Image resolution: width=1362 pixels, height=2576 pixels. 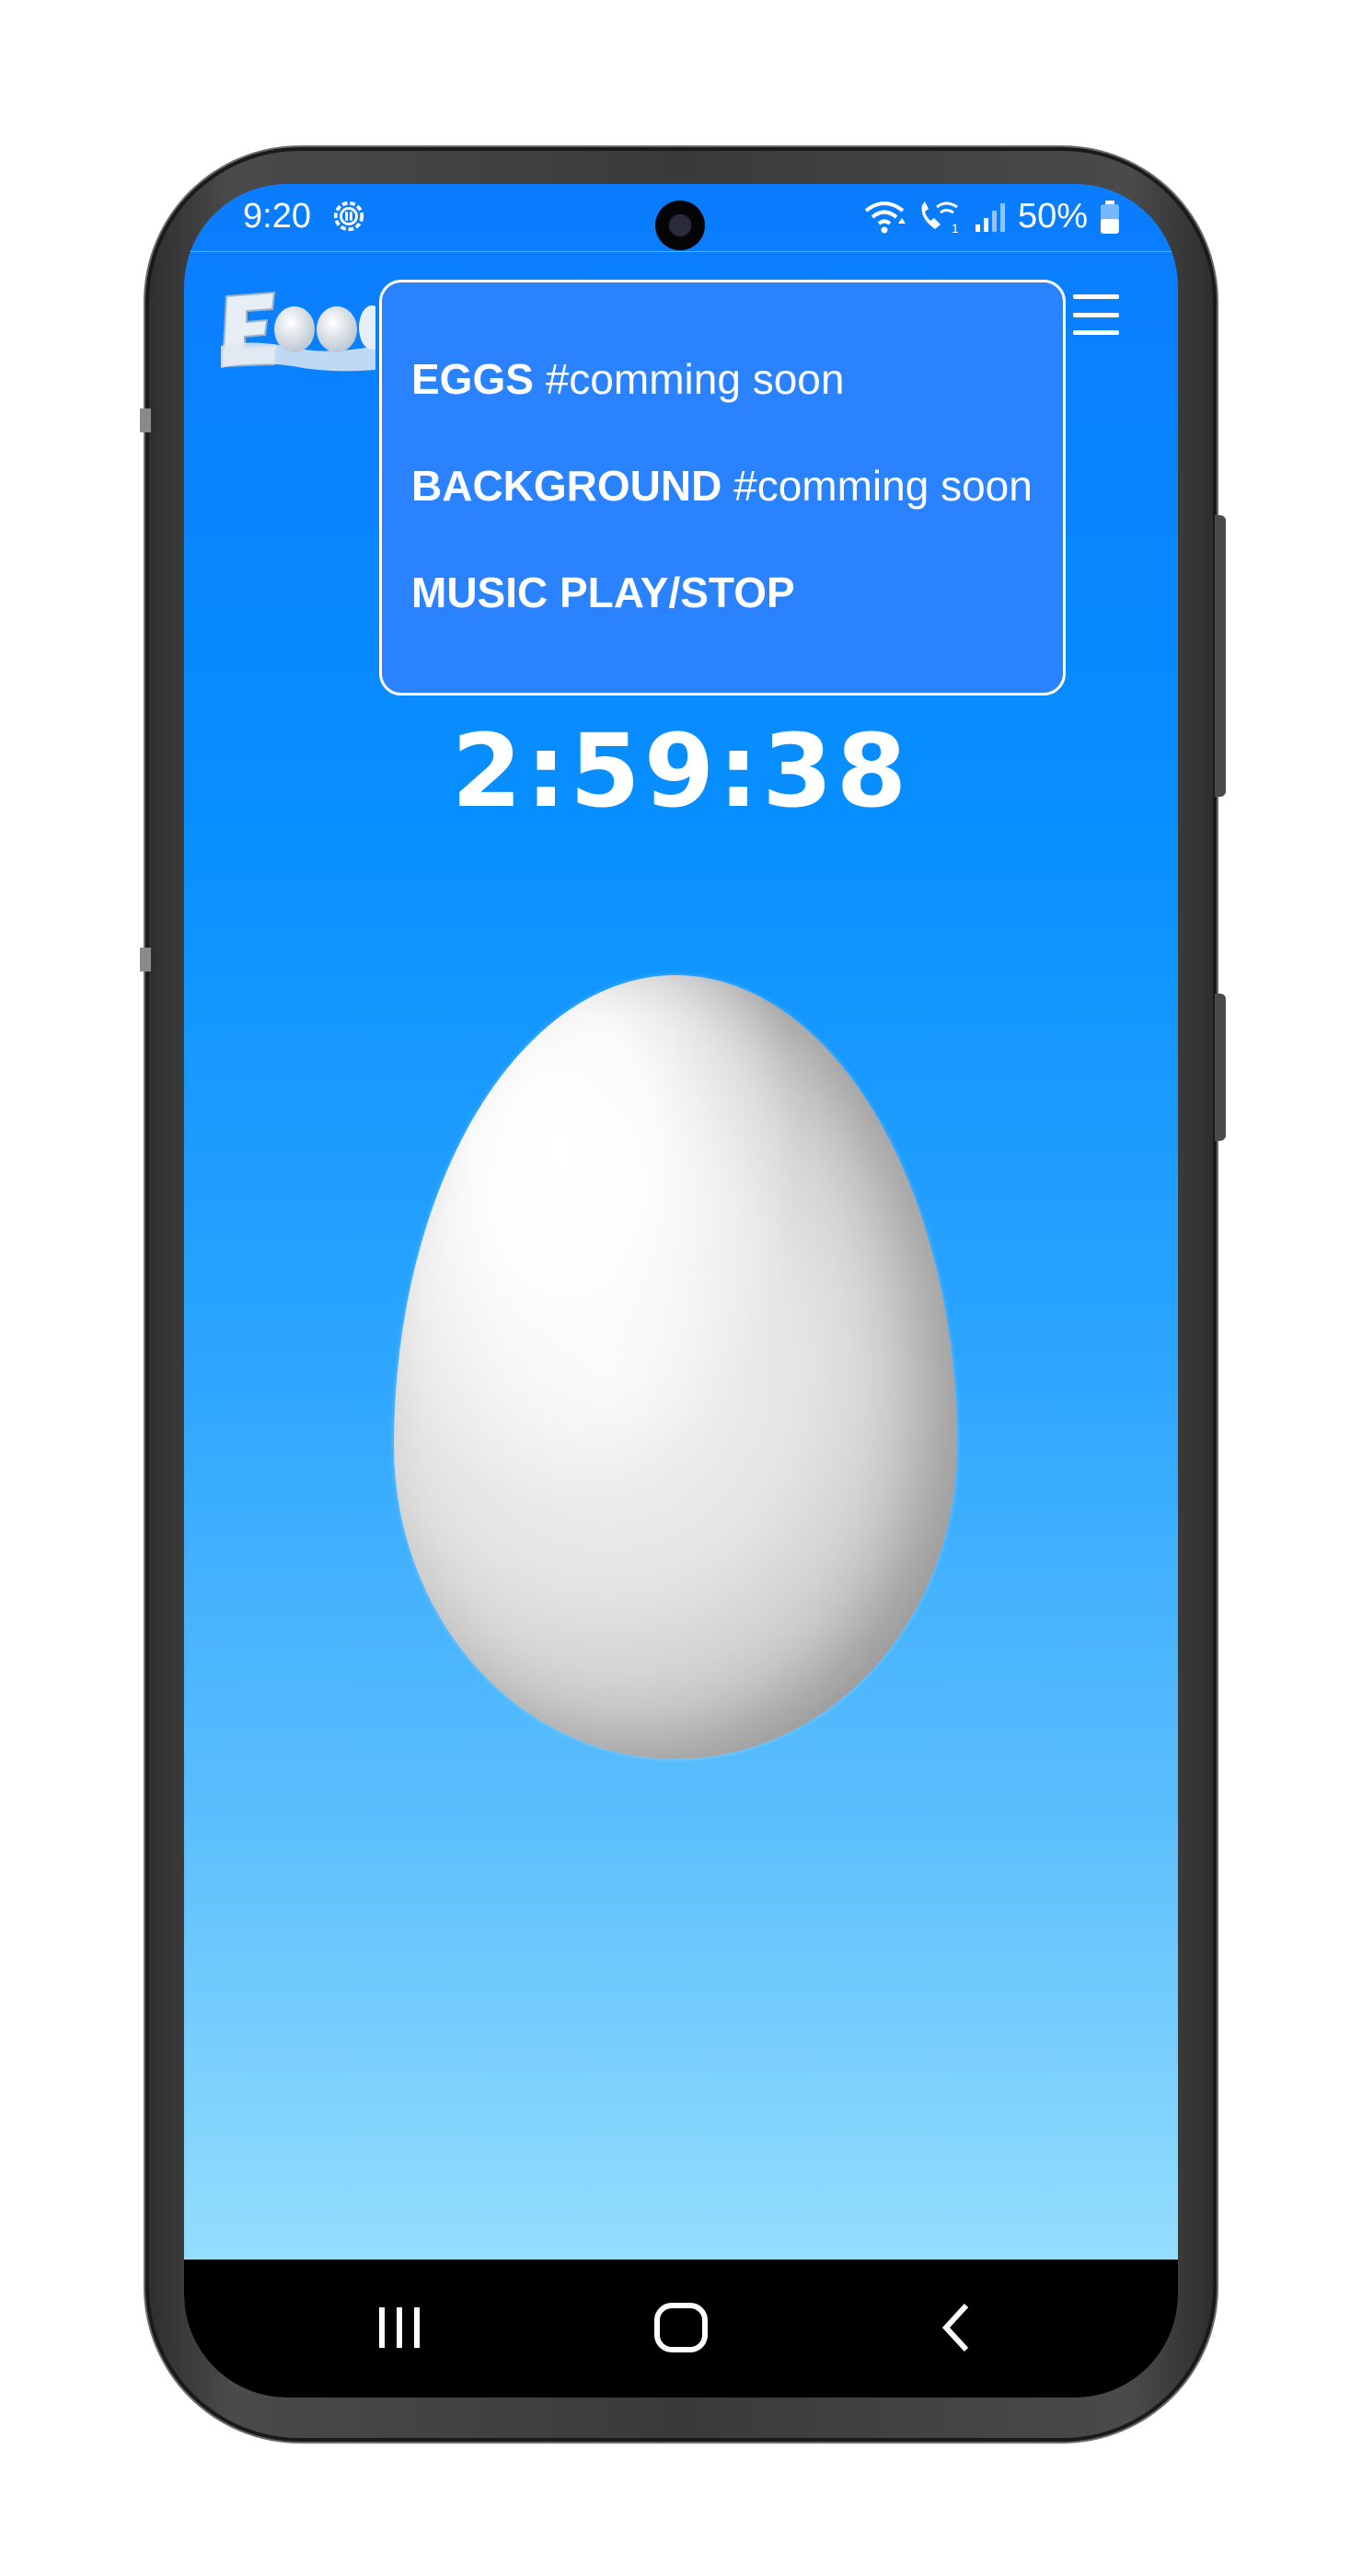 I want to click on navigation-bar, so click(x=681, y=2329).